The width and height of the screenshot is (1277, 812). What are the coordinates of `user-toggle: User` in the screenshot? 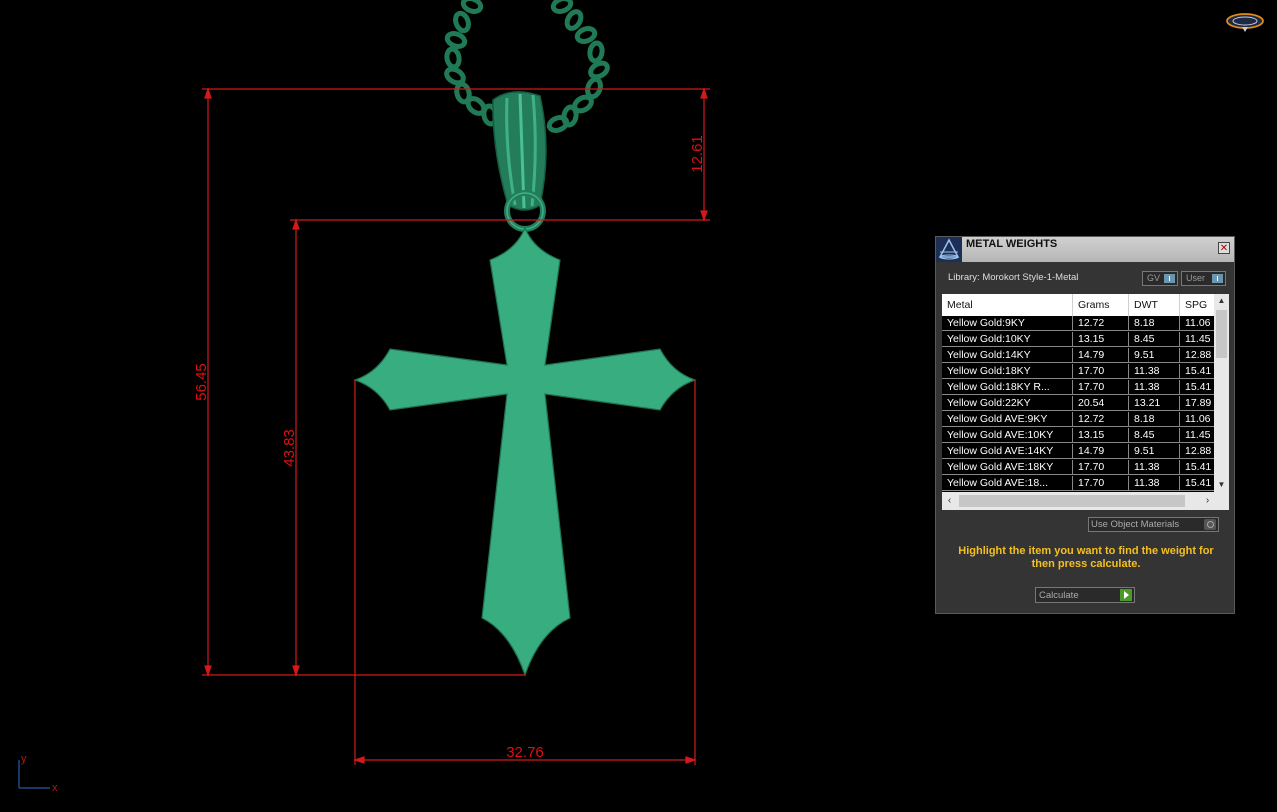 It's located at (1203, 278).